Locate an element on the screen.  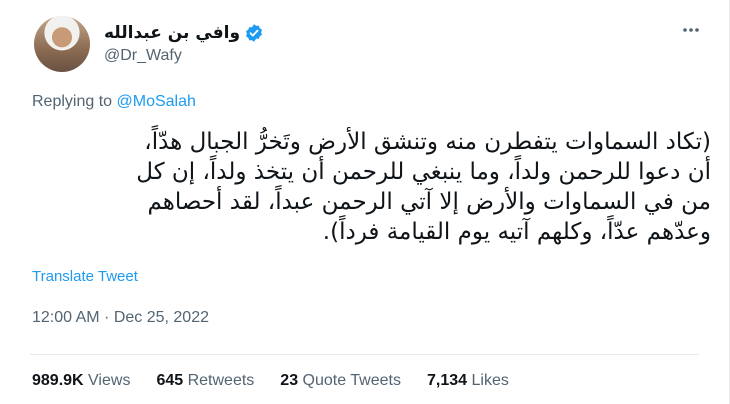
retweets-stat: 645 Retweets is located at coordinates (205, 381).